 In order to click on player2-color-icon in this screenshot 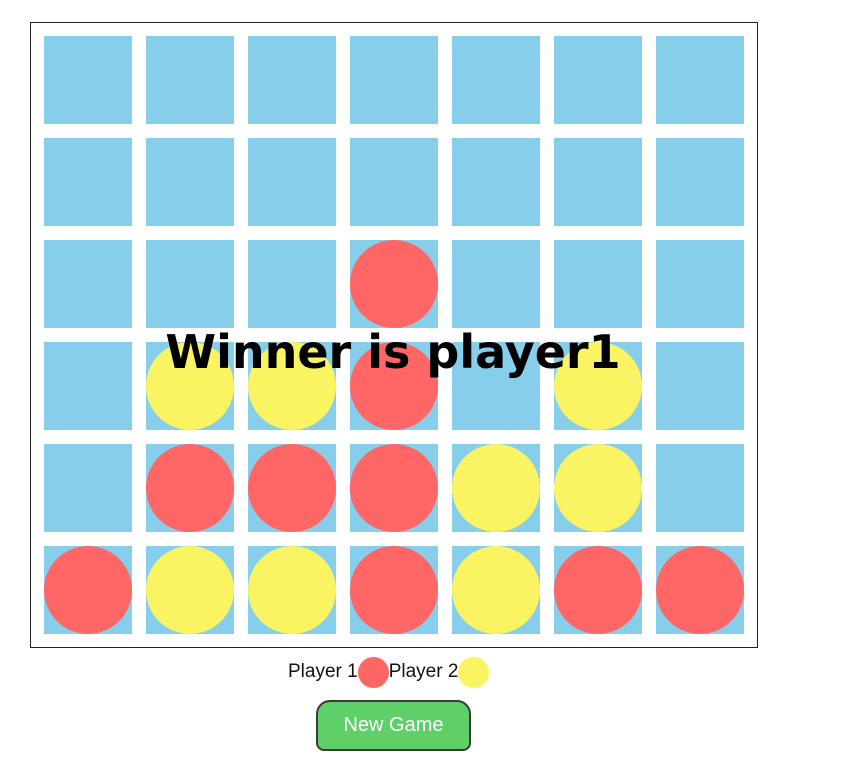, I will do `click(474, 672)`.